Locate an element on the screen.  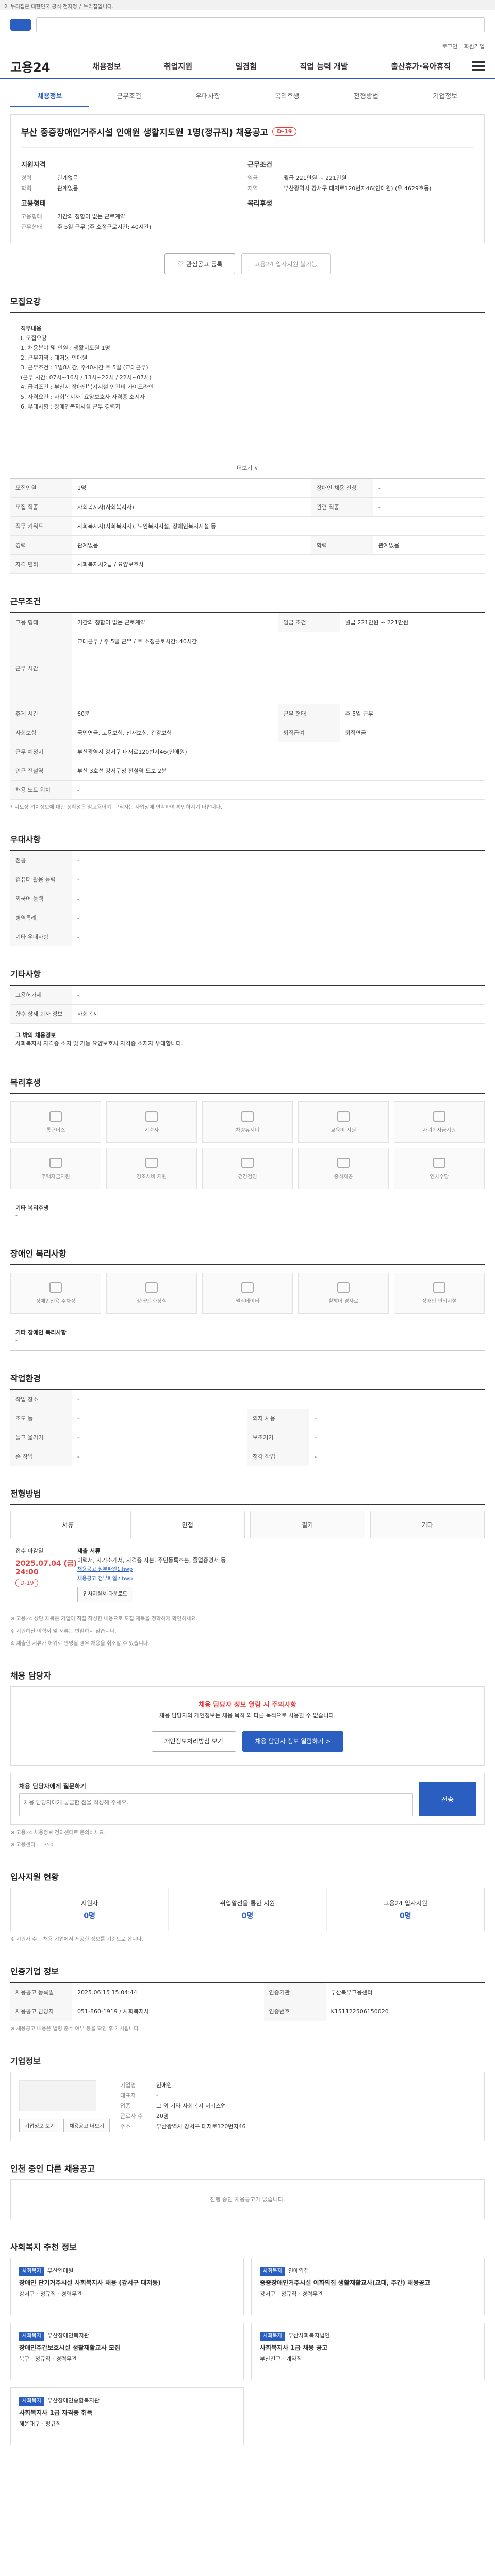
health-icon is located at coordinates (247, 1162).